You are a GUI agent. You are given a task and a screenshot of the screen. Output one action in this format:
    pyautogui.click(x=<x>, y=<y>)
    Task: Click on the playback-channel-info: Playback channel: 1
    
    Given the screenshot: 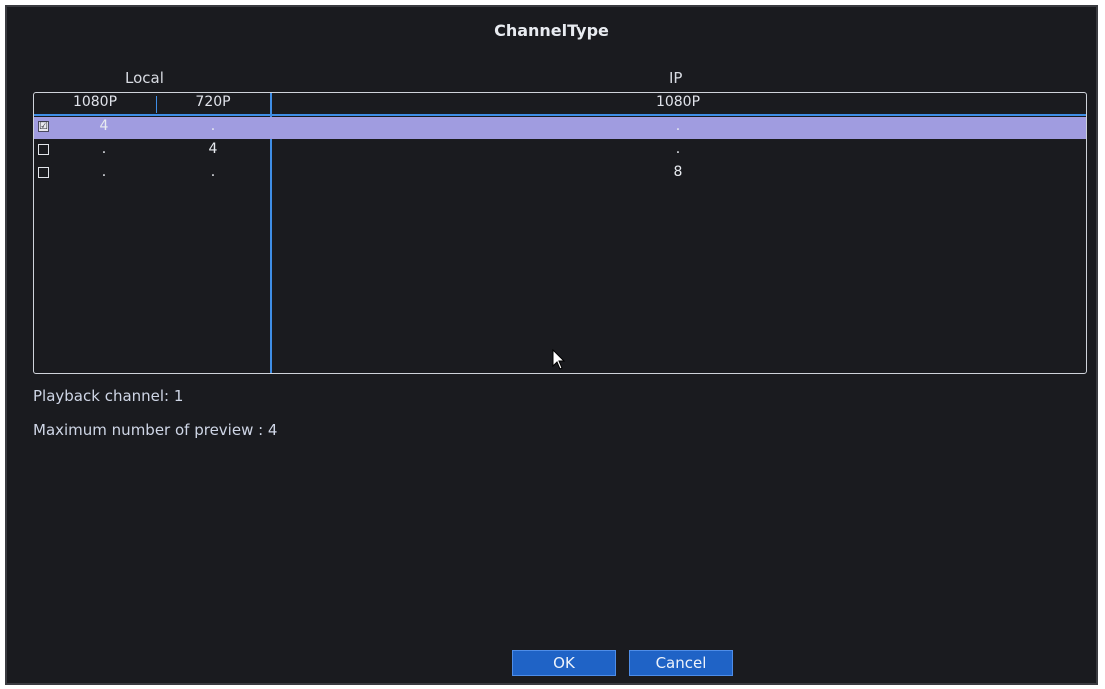 What is the action you would take?
    pyautogui.click(x=108, y=396)
    